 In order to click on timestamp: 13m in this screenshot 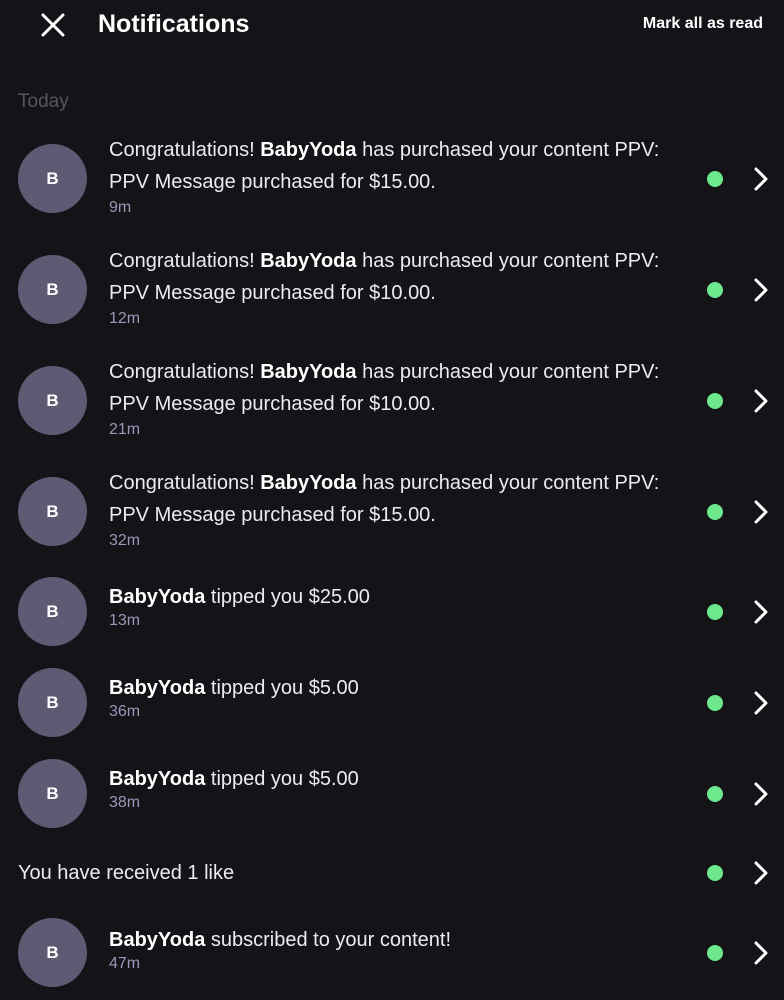, I will do `click(125, 620)`.